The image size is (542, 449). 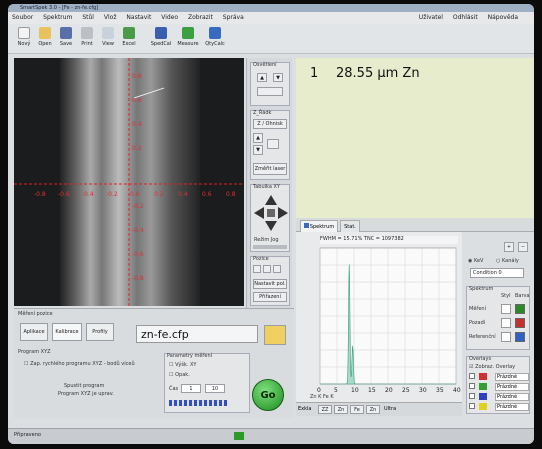 What do you see at coordinates (215, 388) in the screenshot?
I see `time-input-2: 10` at bounding box center [215, 388].